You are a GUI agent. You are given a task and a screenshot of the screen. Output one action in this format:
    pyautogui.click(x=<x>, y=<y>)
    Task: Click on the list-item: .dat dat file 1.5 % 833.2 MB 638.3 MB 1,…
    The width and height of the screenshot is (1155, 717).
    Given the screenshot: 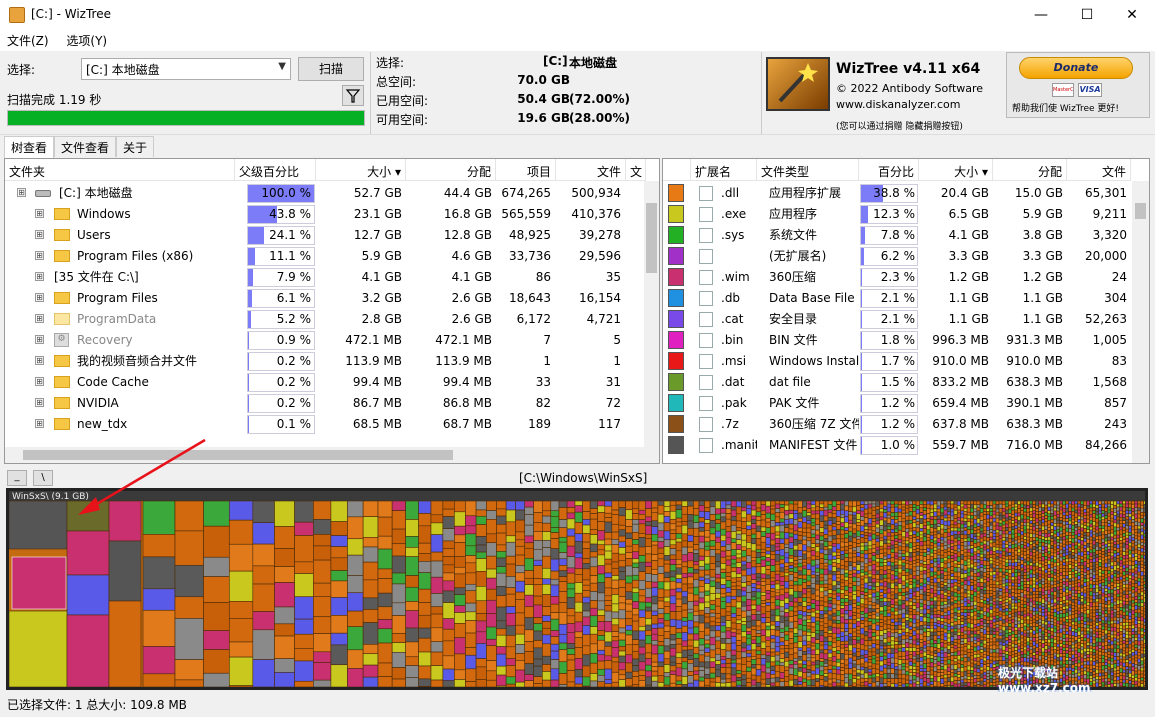 What is the action you would take?
    pyautogui.click(x=897, y=382)
    